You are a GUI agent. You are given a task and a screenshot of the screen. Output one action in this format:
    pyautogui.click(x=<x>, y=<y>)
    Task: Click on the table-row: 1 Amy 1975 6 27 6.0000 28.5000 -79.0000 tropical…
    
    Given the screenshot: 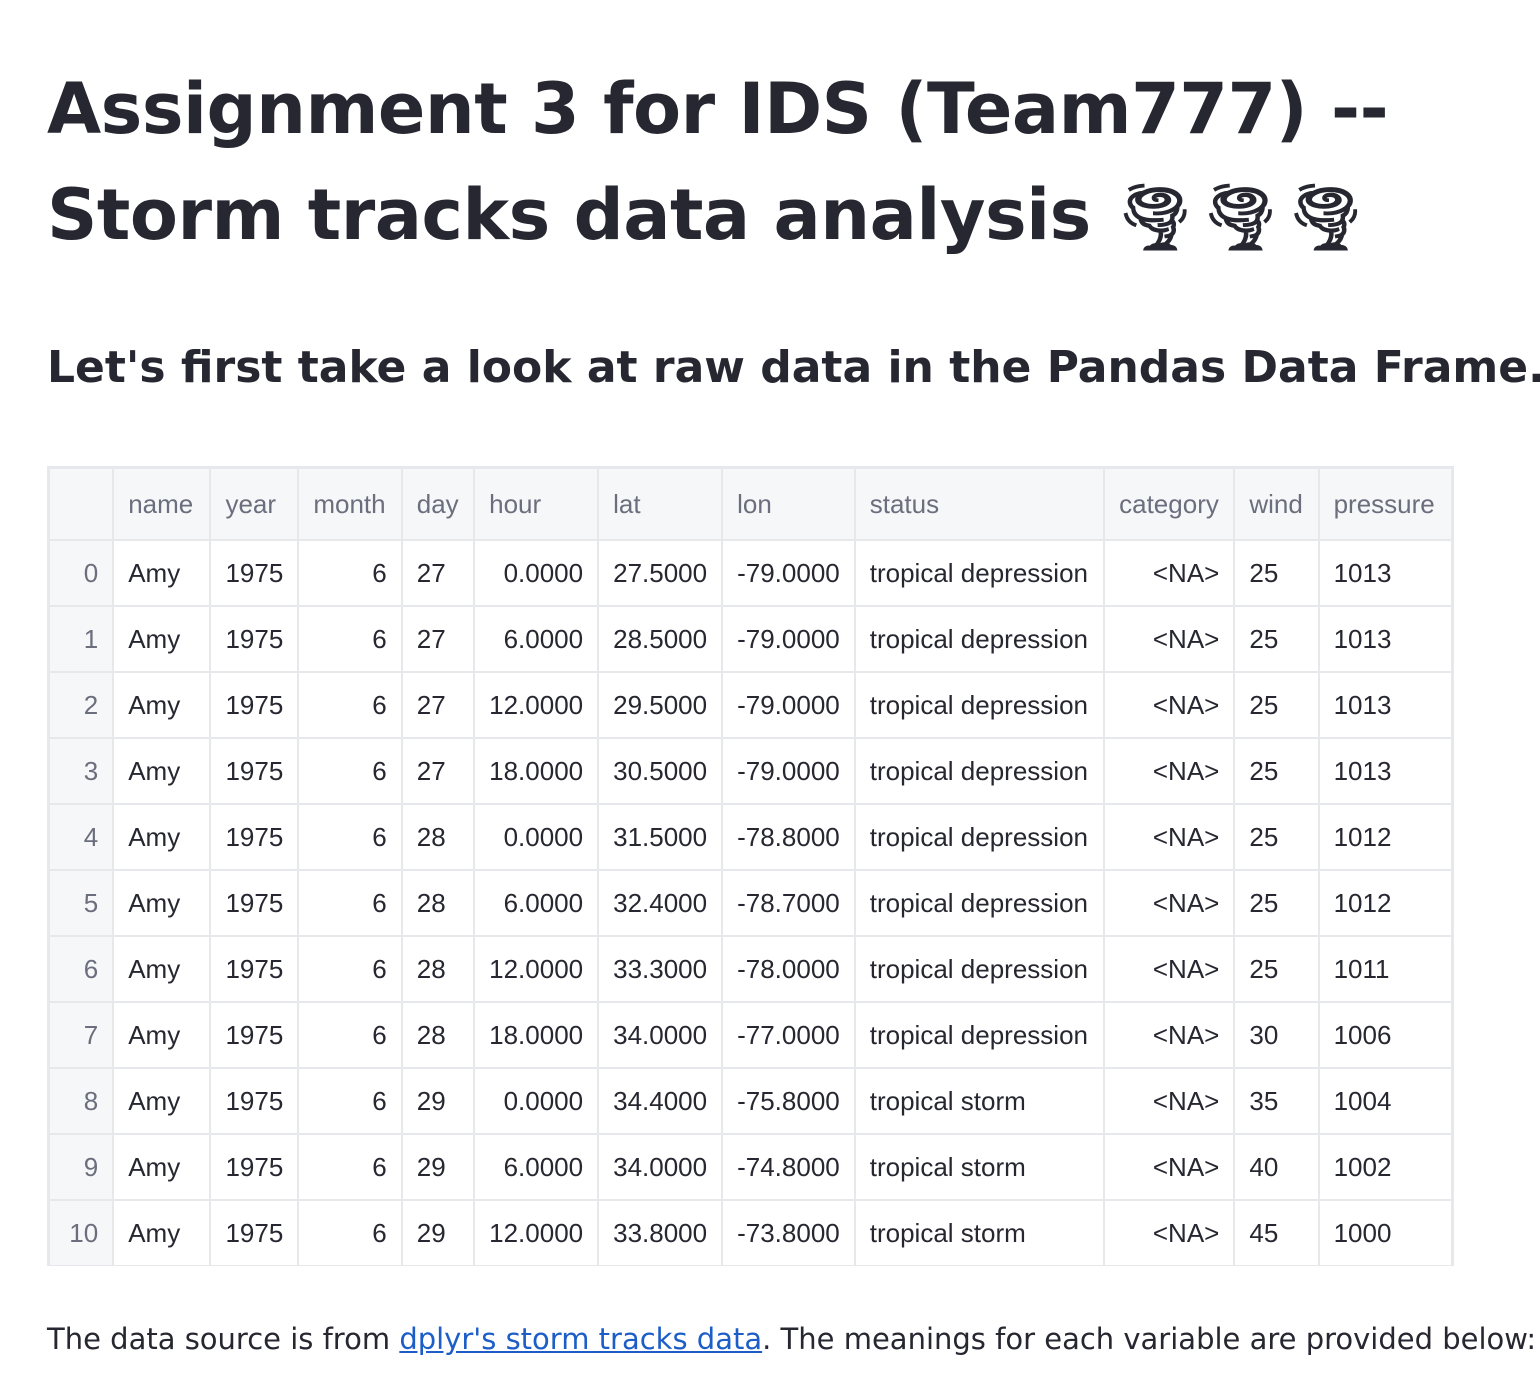 What is the action you would take?
    pyautogui.click(x=750, y=639)
    